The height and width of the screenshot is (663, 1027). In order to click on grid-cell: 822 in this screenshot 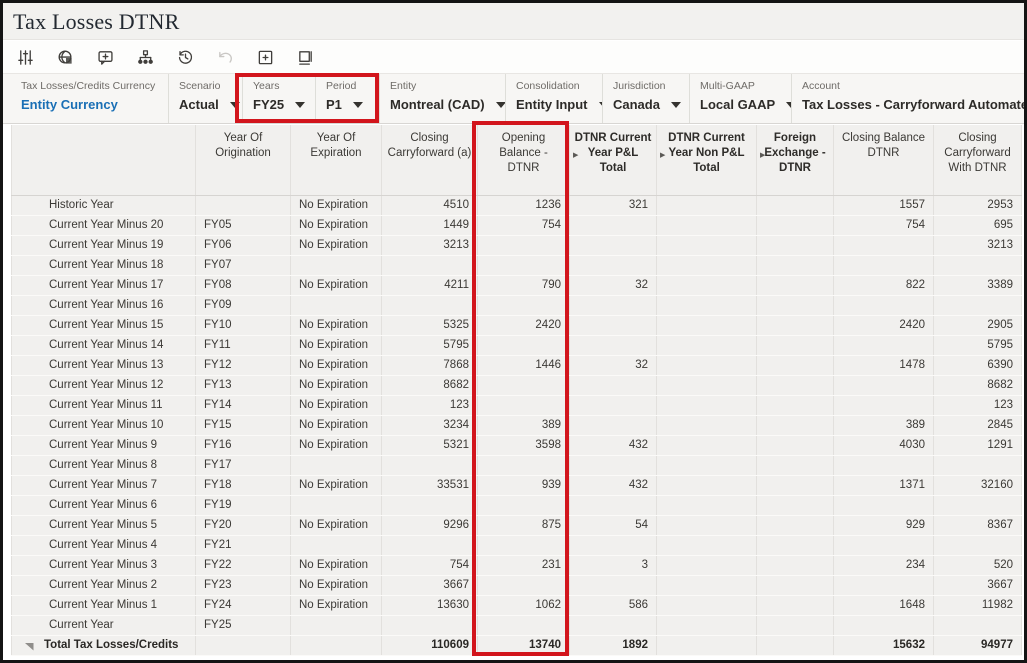, I will do `click(883, 285)`.